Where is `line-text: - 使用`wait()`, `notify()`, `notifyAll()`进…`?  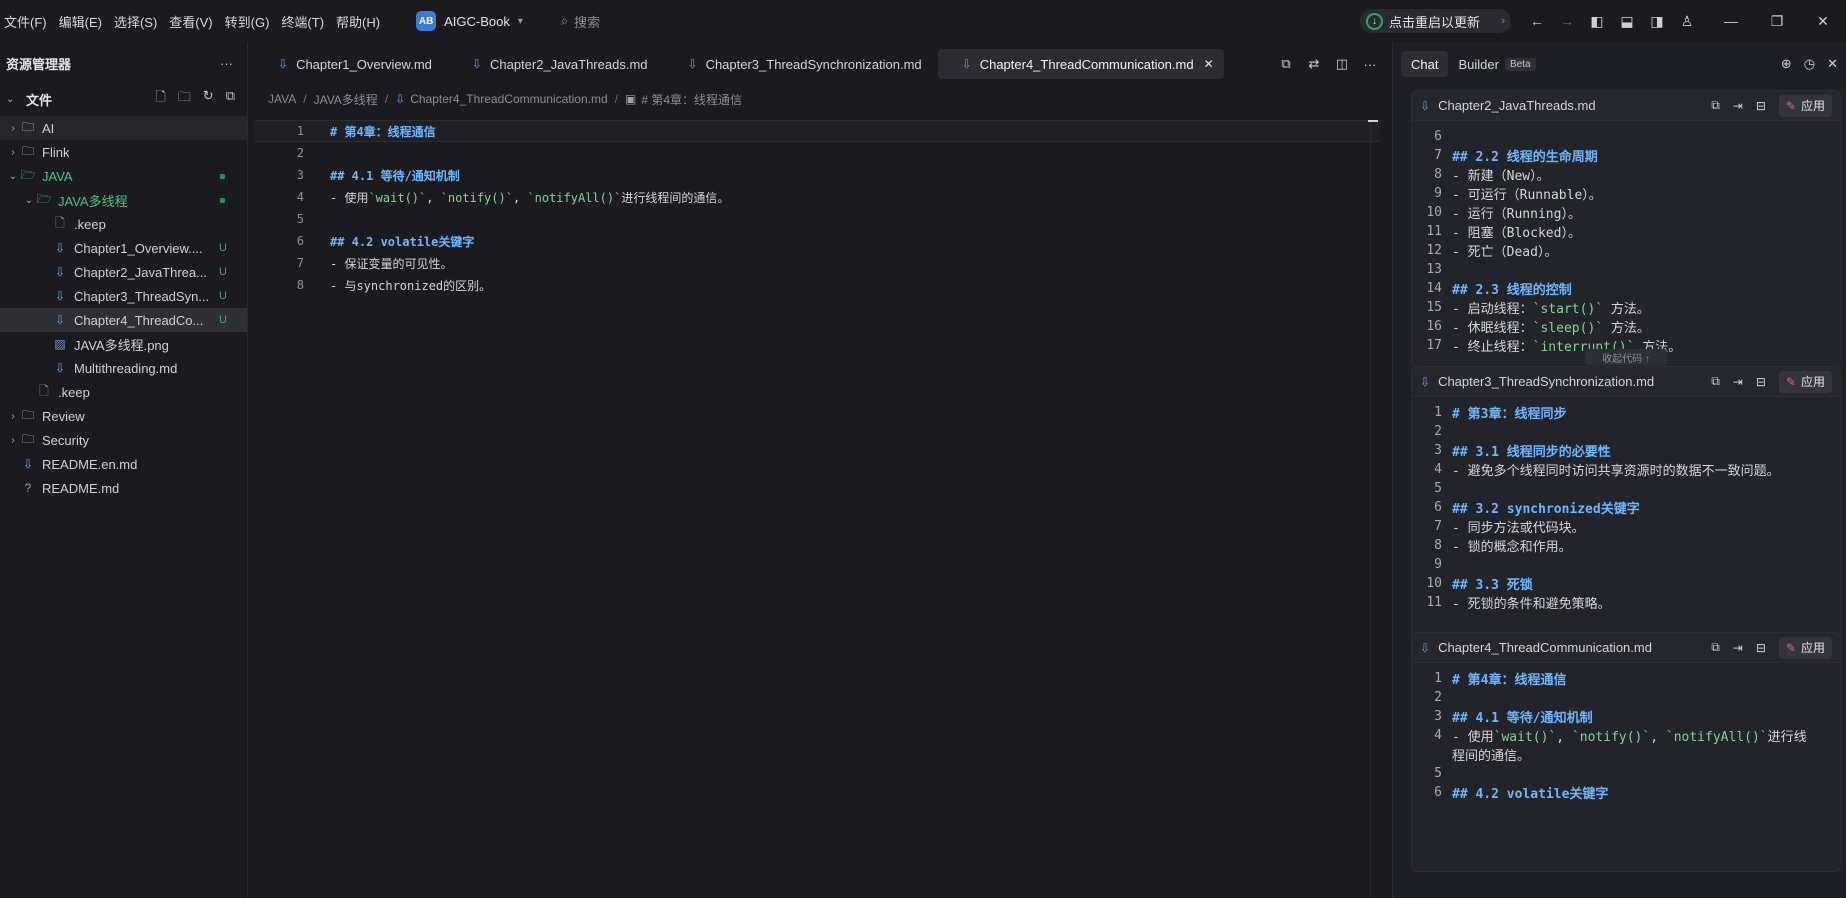 line-text: - 使用`wait()`, `notify()`, `notifyAll()`进… is located at coordinates (529, 197).